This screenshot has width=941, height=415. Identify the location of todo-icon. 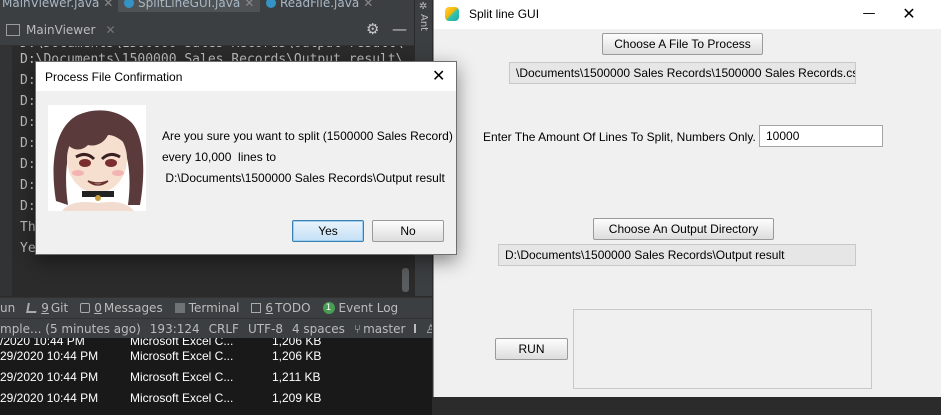
(256, 308).